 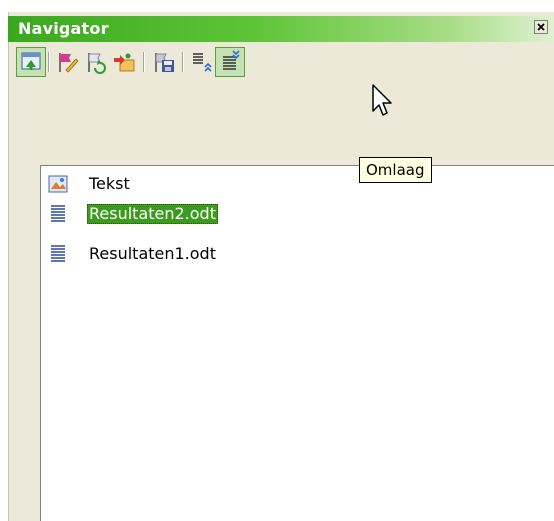 What do you see at coordinates (109, 183) in the screenshot?
I see `tree-item-label: Tekst` at bounding box center [109, 183].